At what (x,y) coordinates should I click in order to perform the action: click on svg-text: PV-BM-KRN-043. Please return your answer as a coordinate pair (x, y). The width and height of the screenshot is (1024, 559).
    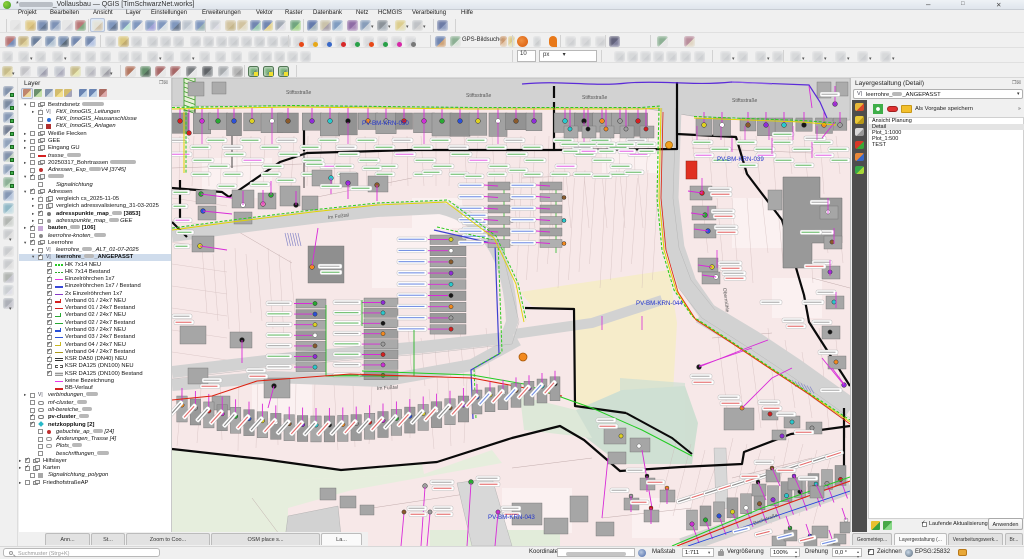
    Looking at the image, I should click on (511, 517).